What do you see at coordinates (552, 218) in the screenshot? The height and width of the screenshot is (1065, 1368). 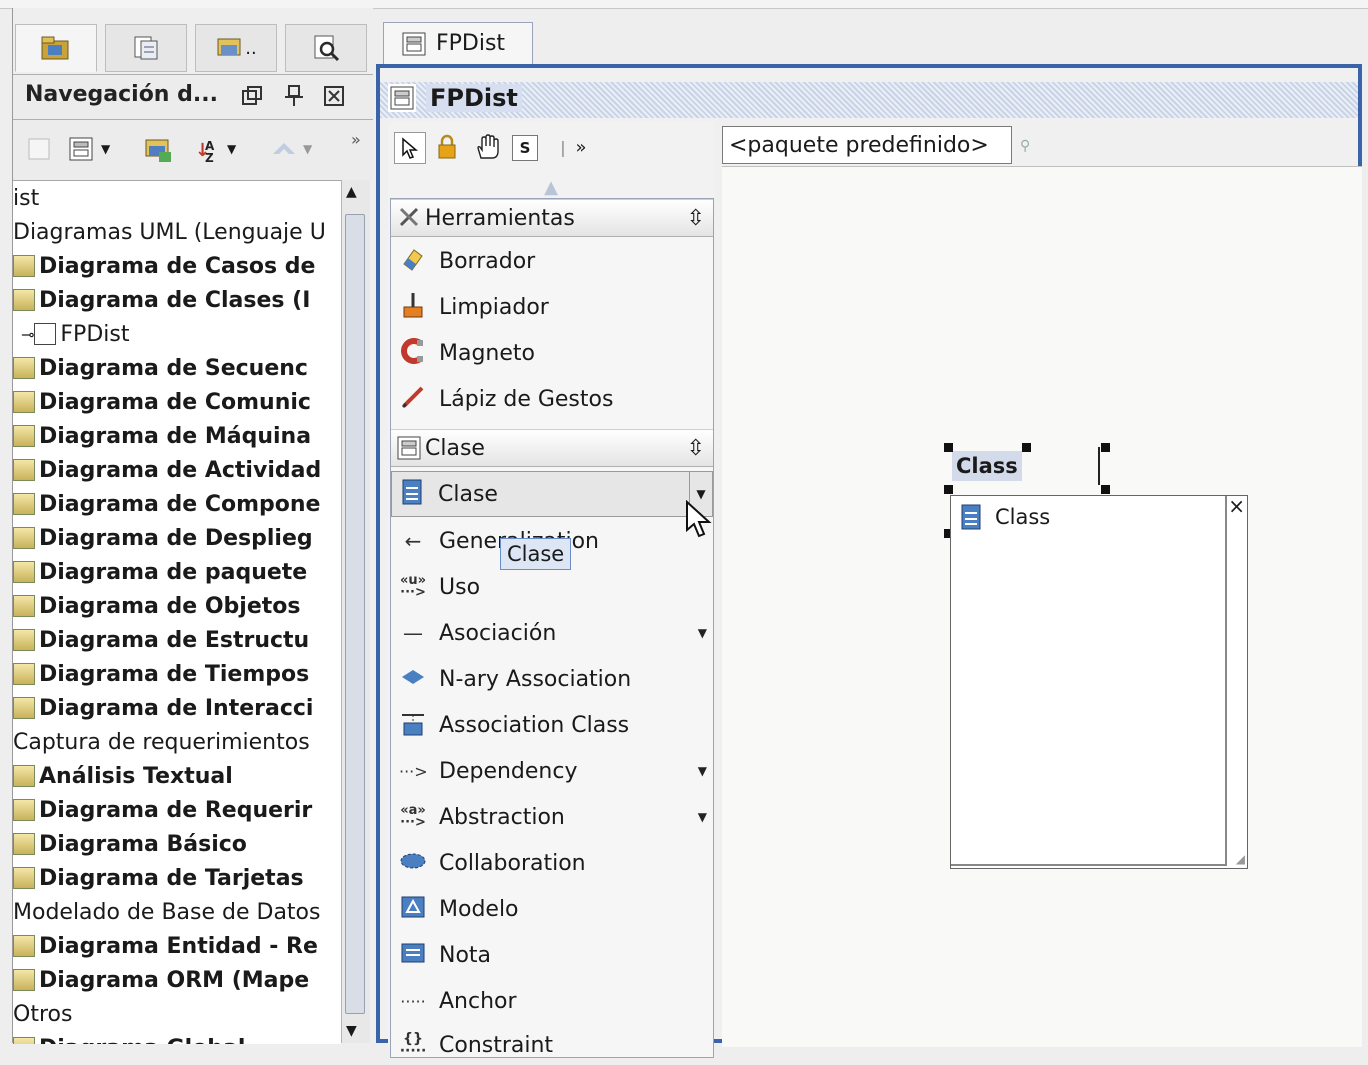 I see `category-herramientas: Herramientas ⇳` at bounding box center [552, 218].